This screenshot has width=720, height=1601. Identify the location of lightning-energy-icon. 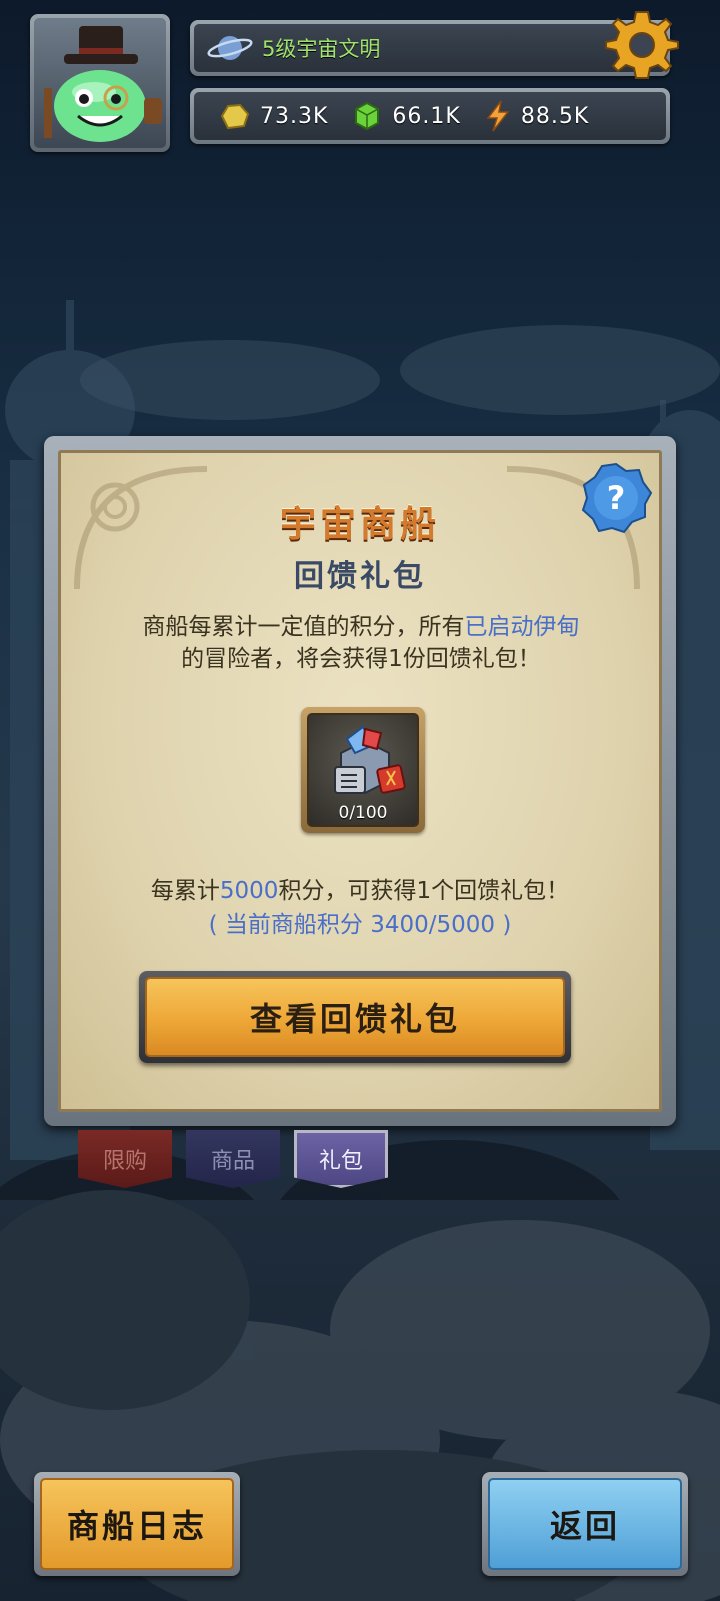
(498, 116).